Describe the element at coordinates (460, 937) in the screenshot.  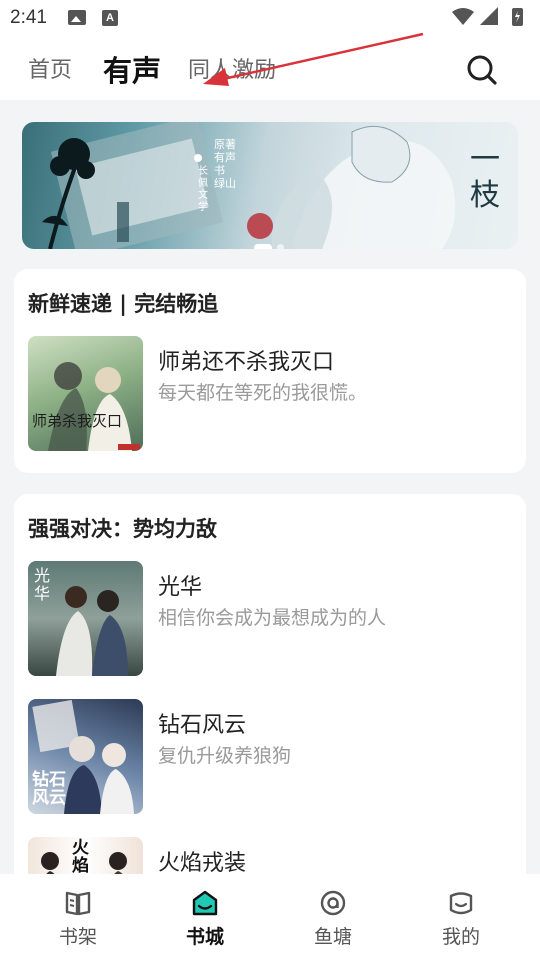
I see `nav-label: 我的` at that location.